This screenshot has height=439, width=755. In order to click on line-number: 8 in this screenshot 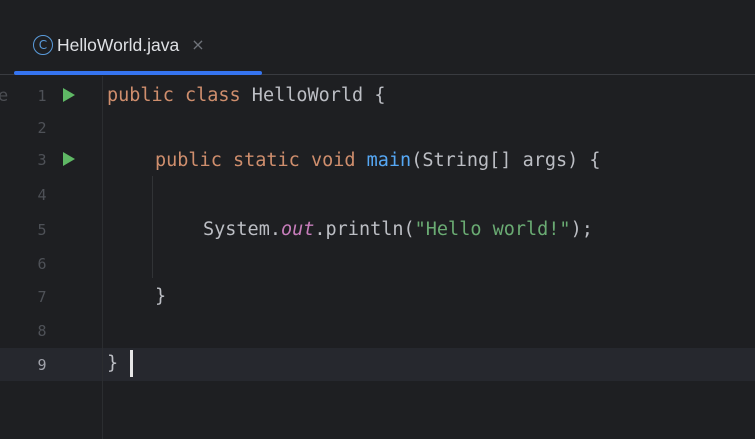, I will do `click(42, 331)`.